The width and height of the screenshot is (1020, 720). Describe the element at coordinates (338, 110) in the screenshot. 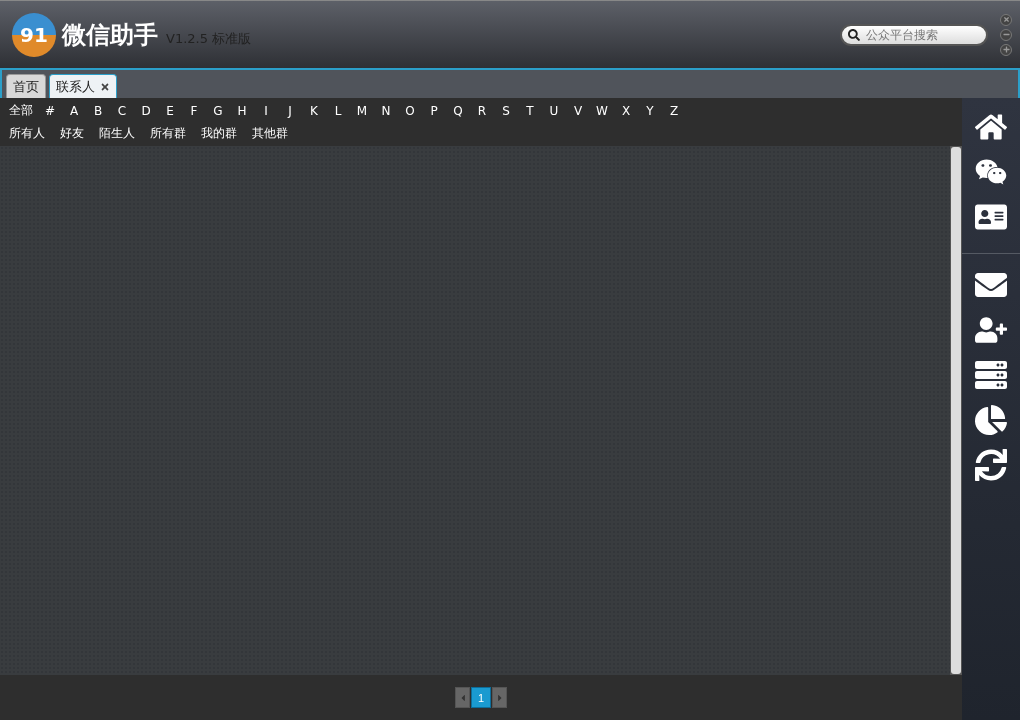

I see `letter-filter: L` at that location.